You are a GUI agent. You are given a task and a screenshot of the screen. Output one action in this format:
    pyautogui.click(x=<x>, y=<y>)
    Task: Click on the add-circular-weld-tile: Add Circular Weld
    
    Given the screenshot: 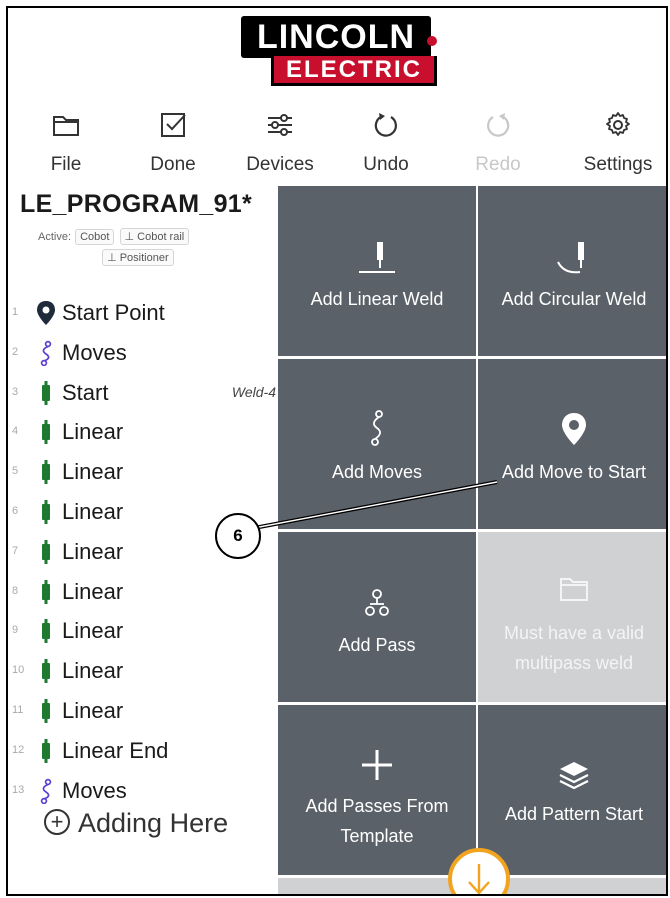 What is the action you would take?
    pyautogui.click(x=572, y=271)
    